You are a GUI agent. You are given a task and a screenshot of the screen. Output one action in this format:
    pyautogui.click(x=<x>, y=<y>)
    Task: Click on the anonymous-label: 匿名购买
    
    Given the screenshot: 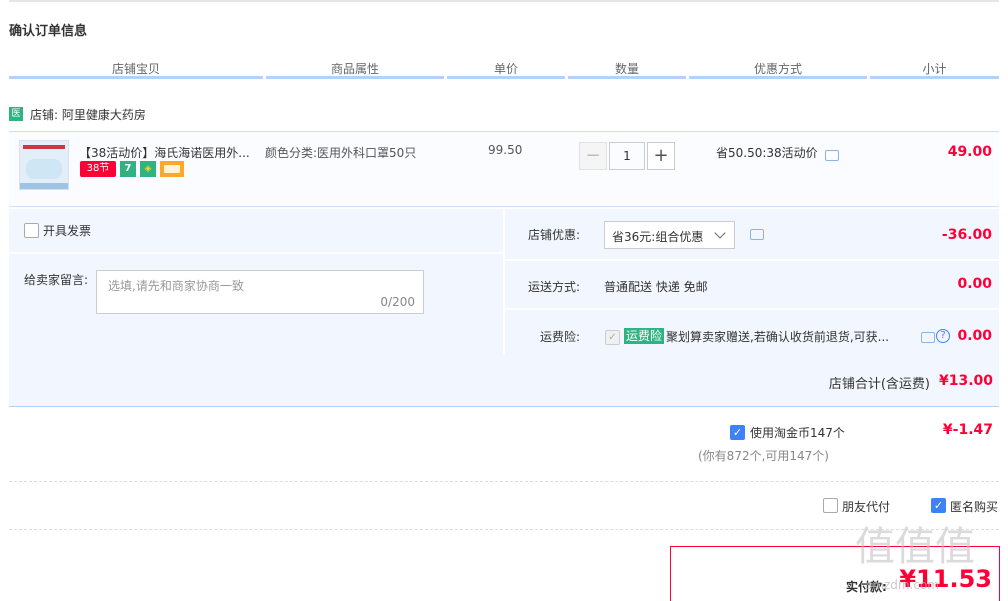 What is the action you would take?
    pyautogui.click(x=974, y=507)
    